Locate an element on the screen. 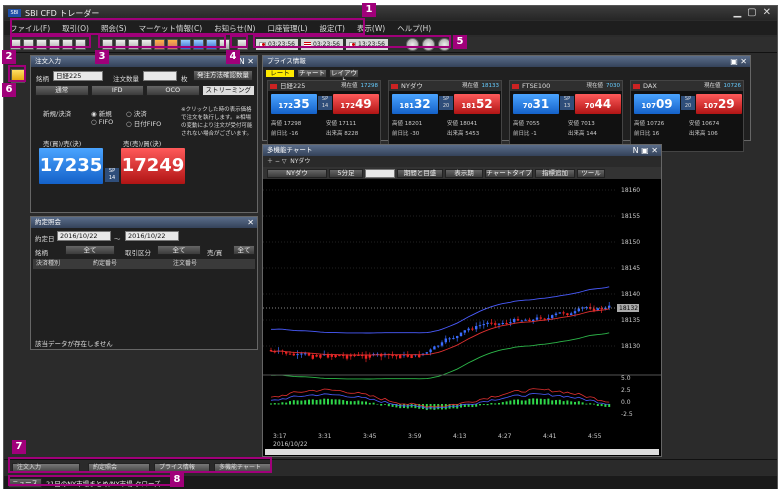 The height and width of the screenshot is (492, 780). tab-ifd: IFD is located at coordinates (117, 90).